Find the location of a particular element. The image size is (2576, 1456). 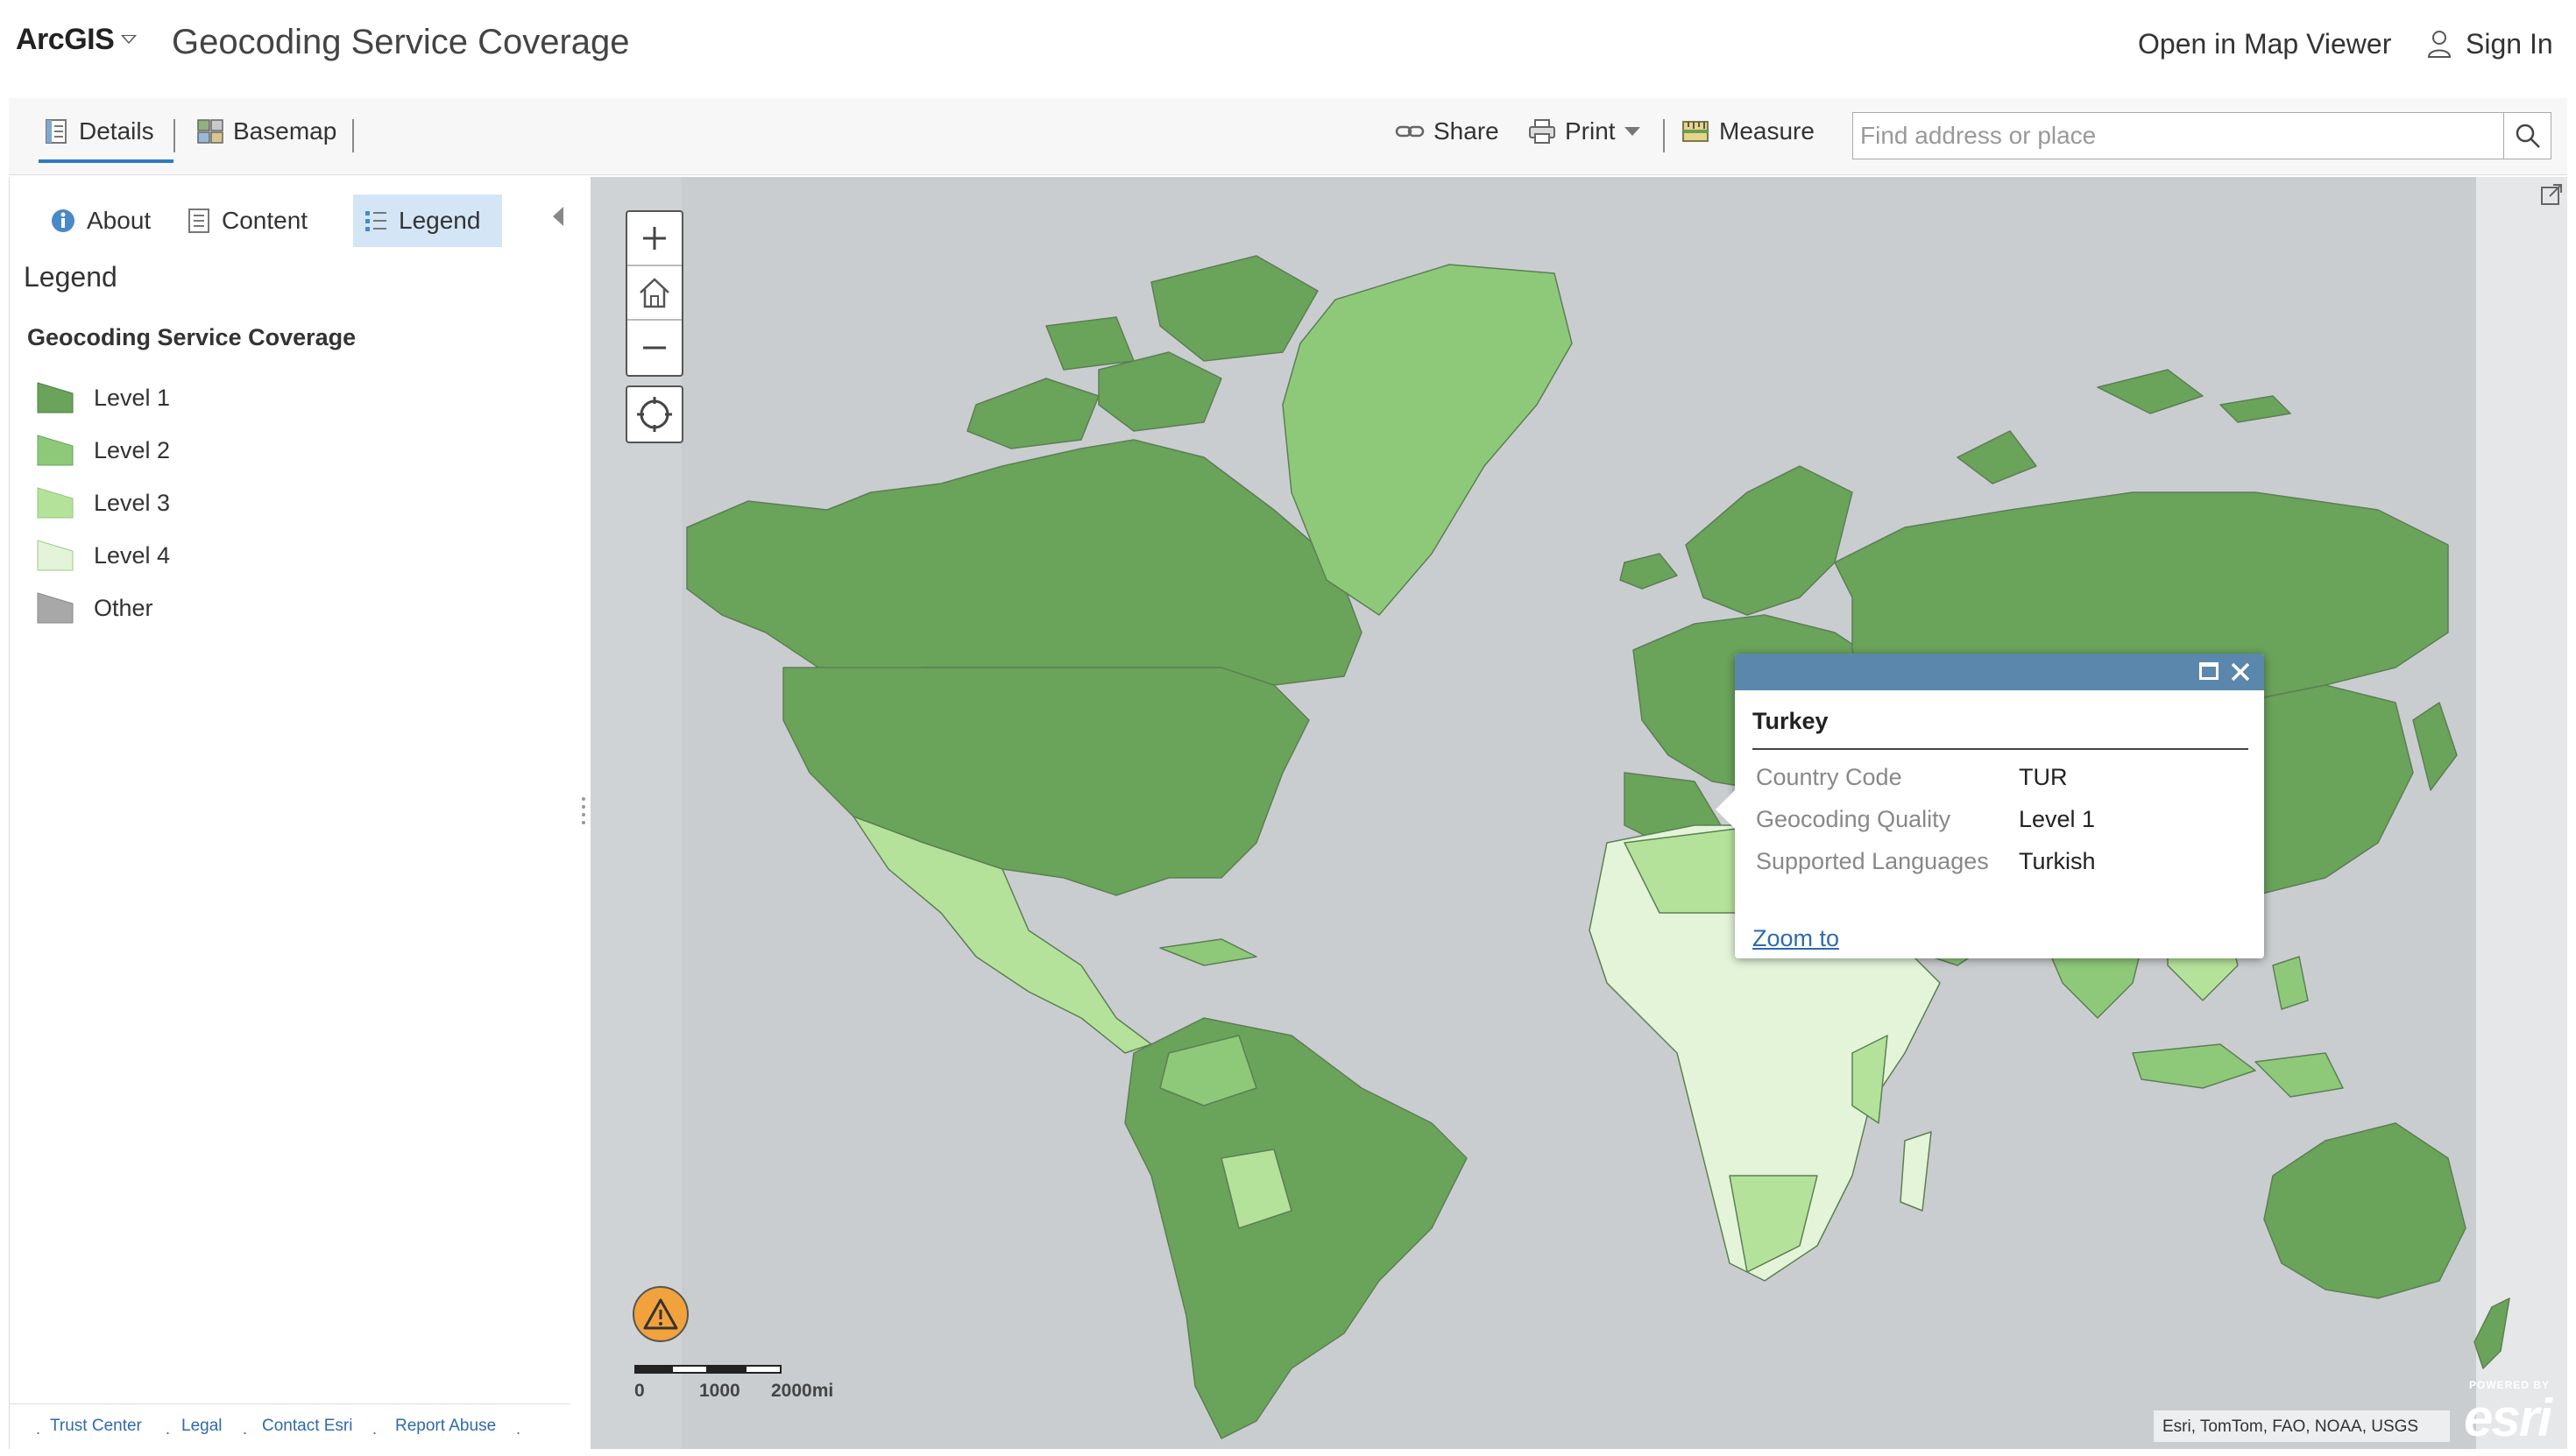

measure-button: Measure is located at coordinates (1748, 131).